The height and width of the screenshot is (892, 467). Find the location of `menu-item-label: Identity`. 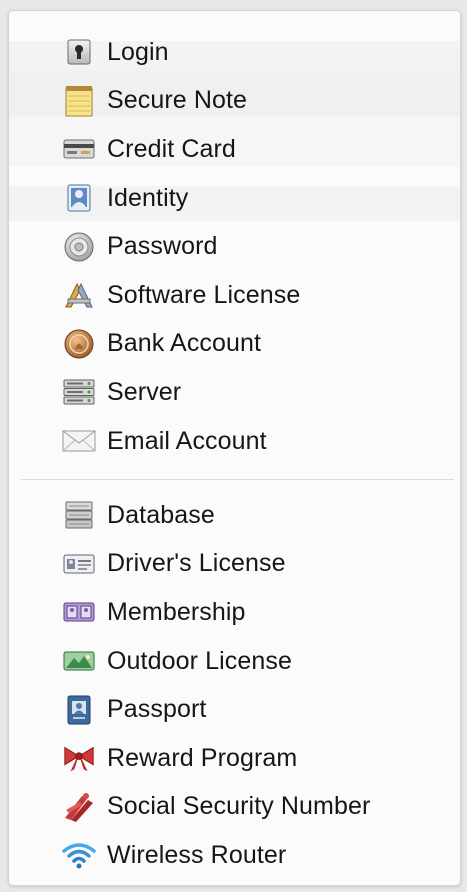

menu-item-label: Identity is located at coordinates (148, 197).